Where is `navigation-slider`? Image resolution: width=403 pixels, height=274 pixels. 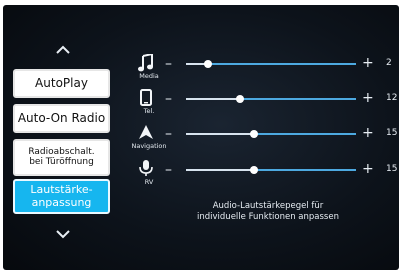 navigation-slider is located at coordinates (271, 134).